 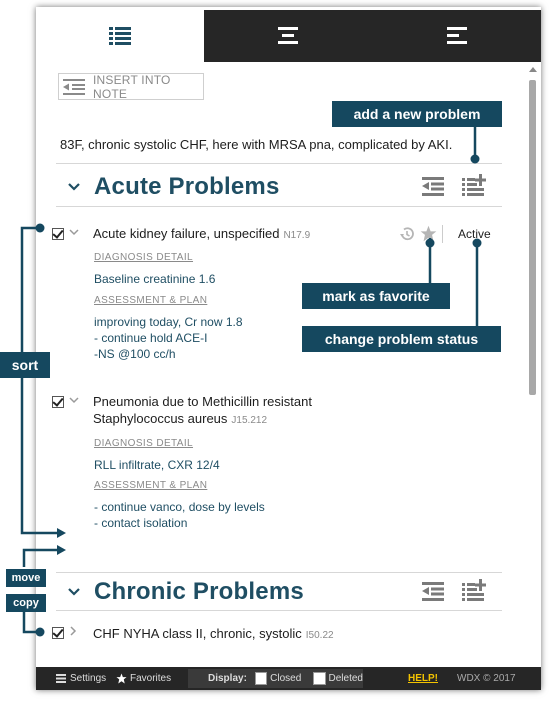 I want to click on assessment-line: - continue hold ACE-I, so click(x=151, y=338).